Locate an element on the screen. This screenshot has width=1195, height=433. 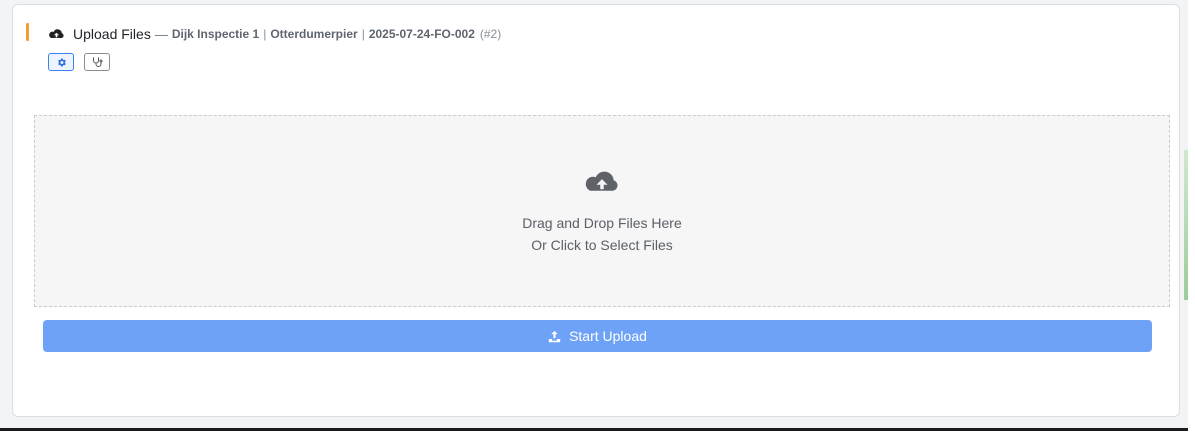
start-upload-button: Start Upload is located at coordinates (597, 336).